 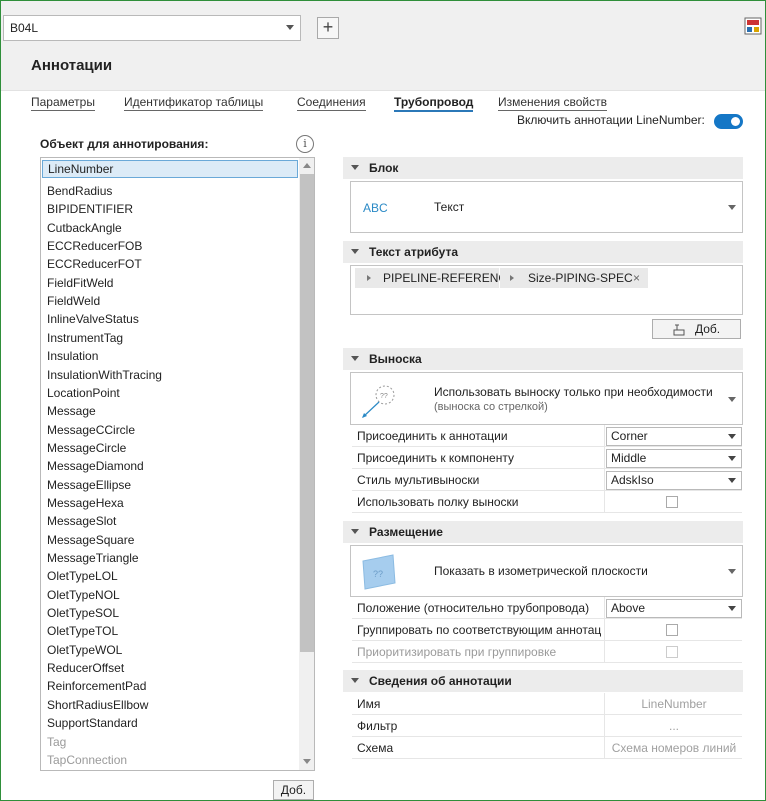 What do you see at coordinates (636, 278) in the screenshot?
I see `close-icon: ×` at bounding box center [636, 278].